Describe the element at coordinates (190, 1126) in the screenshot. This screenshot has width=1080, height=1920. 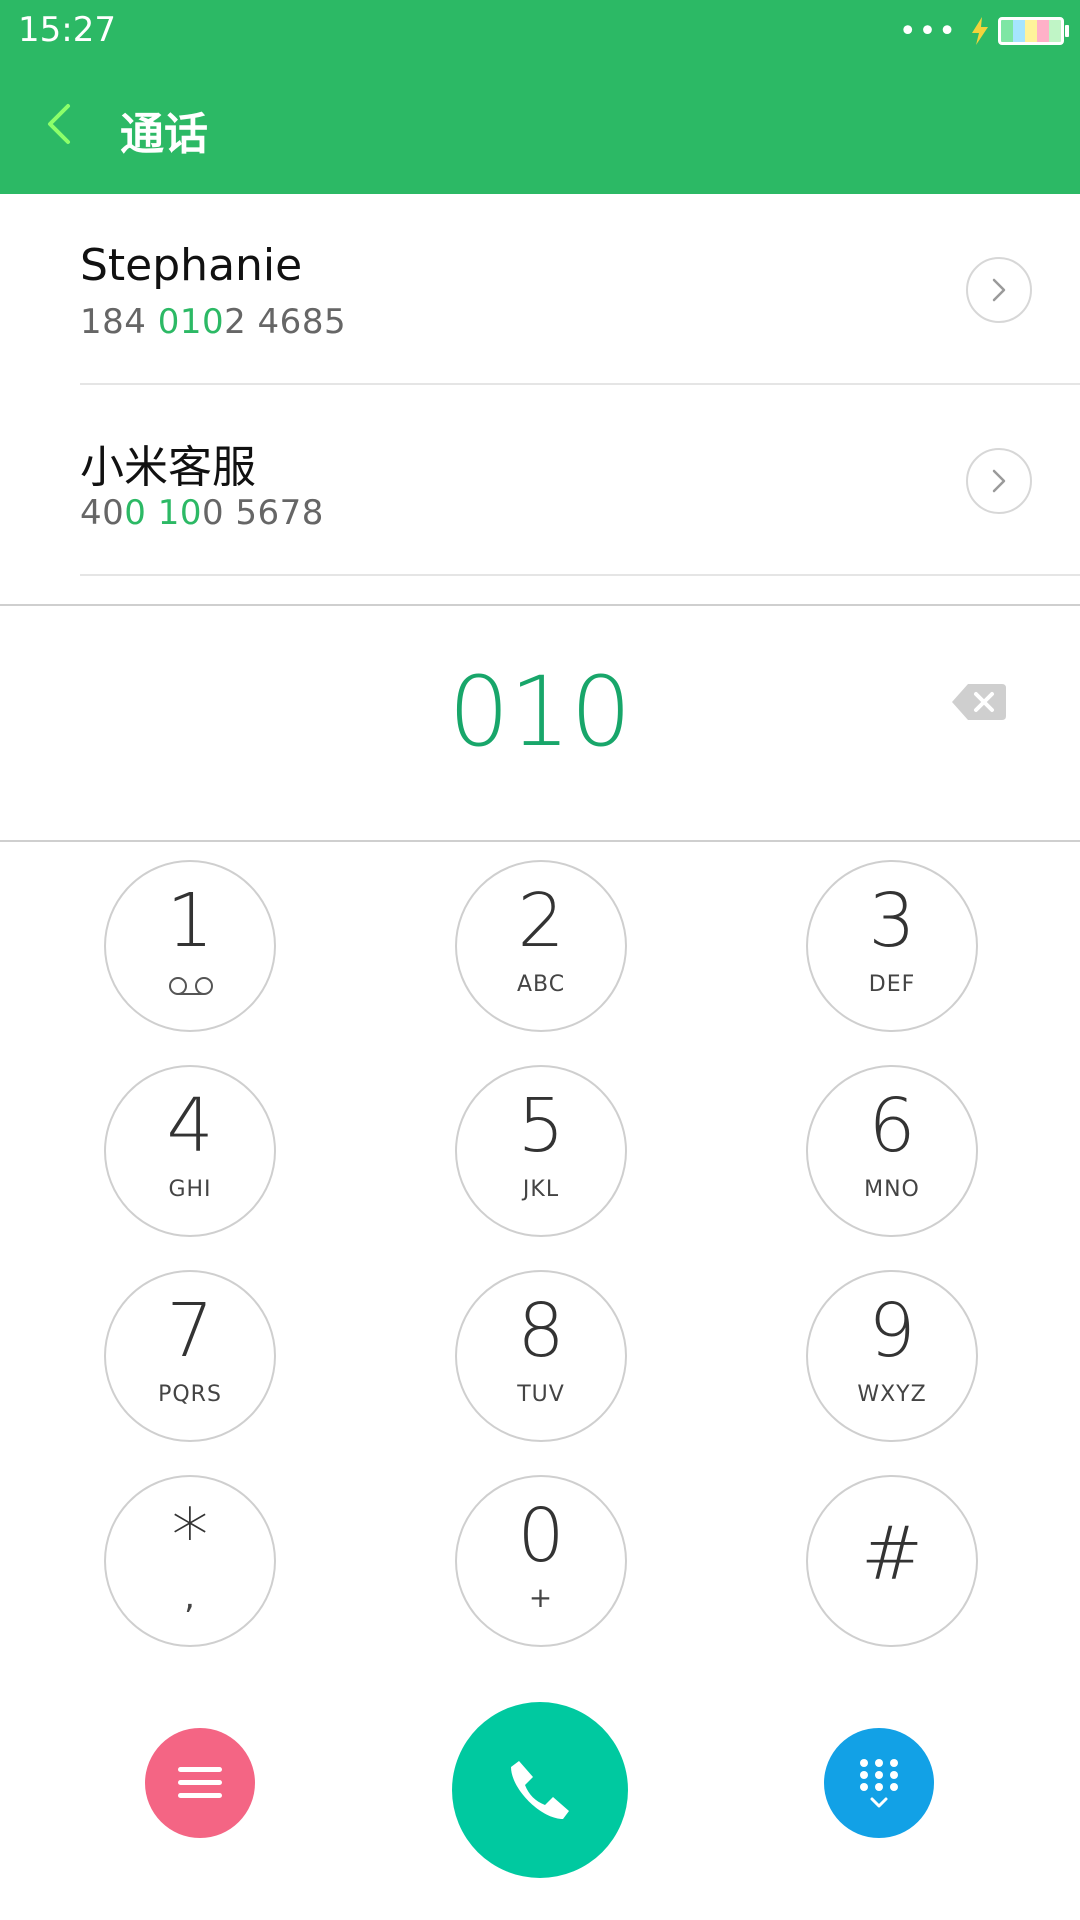
I see `key-digit: 4` at that location.